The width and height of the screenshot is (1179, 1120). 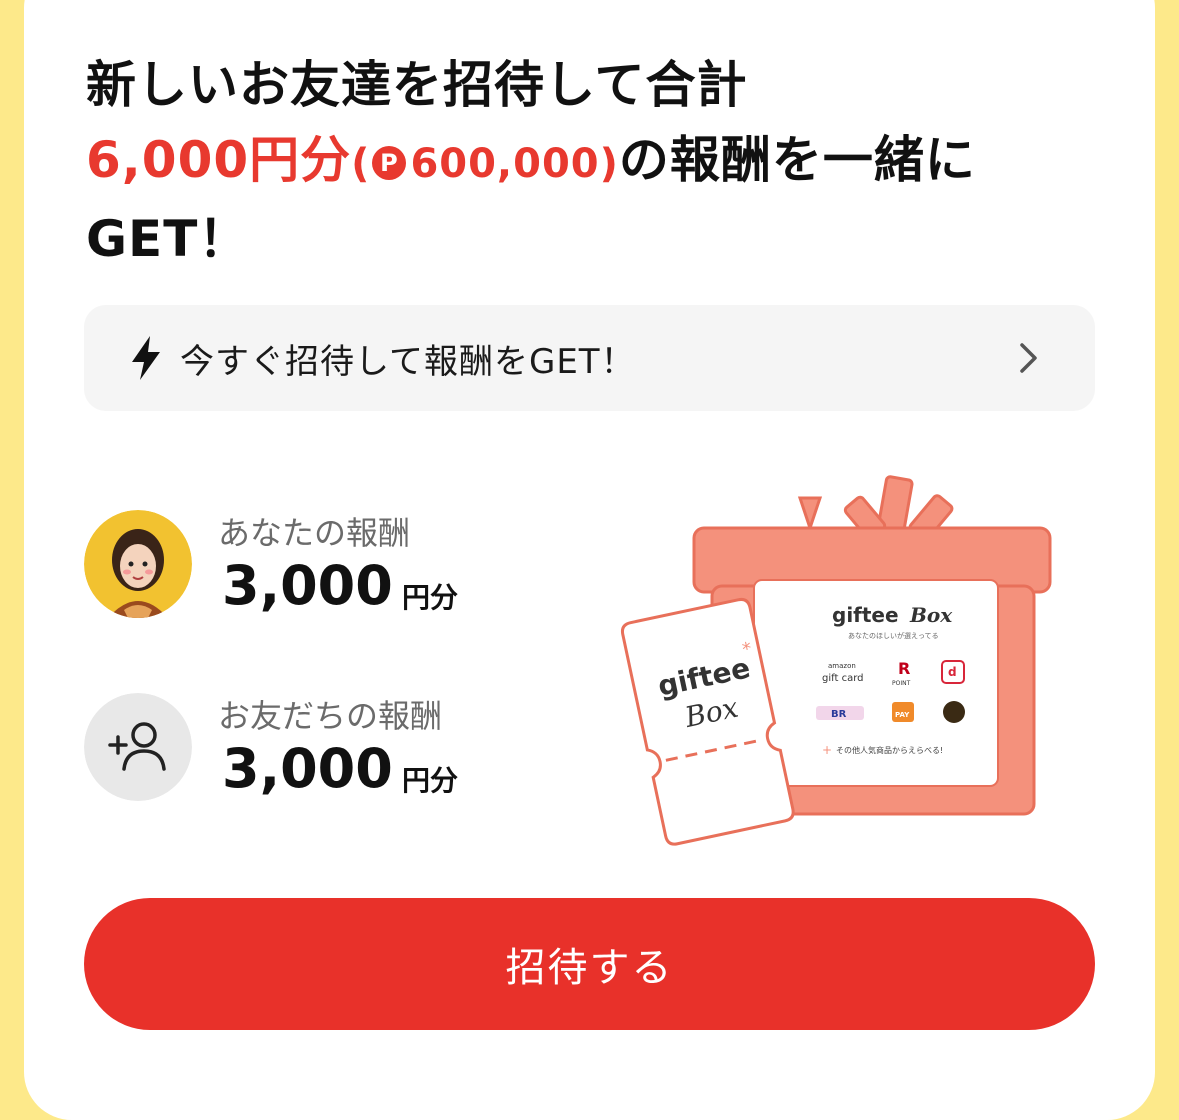 I want to click on chevron-right-icon, so click(x=1028, y=358).